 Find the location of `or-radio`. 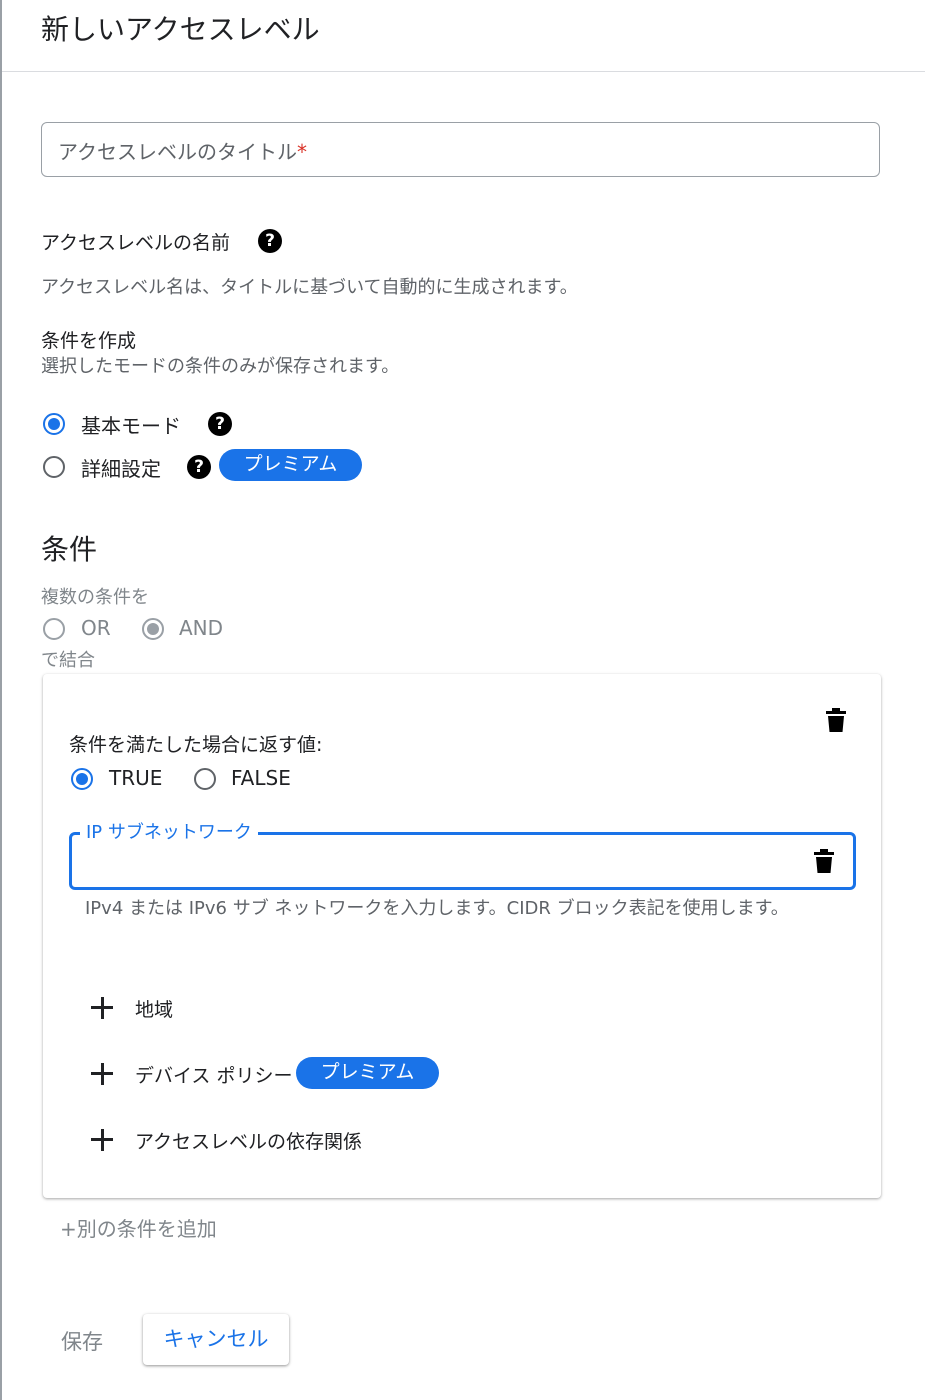

or-radio is located at coordinates (54, 629).